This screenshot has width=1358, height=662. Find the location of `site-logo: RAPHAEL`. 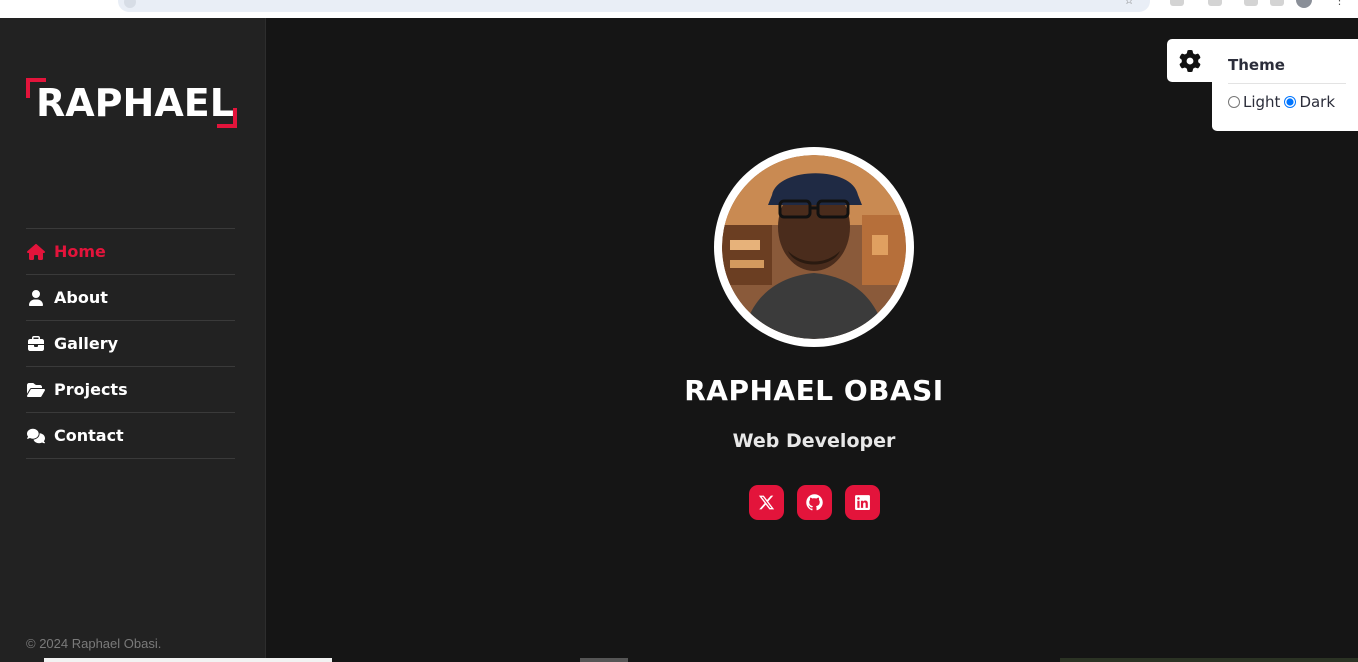

site-logo: RAPHAEL is located at coordinates (131, 103).